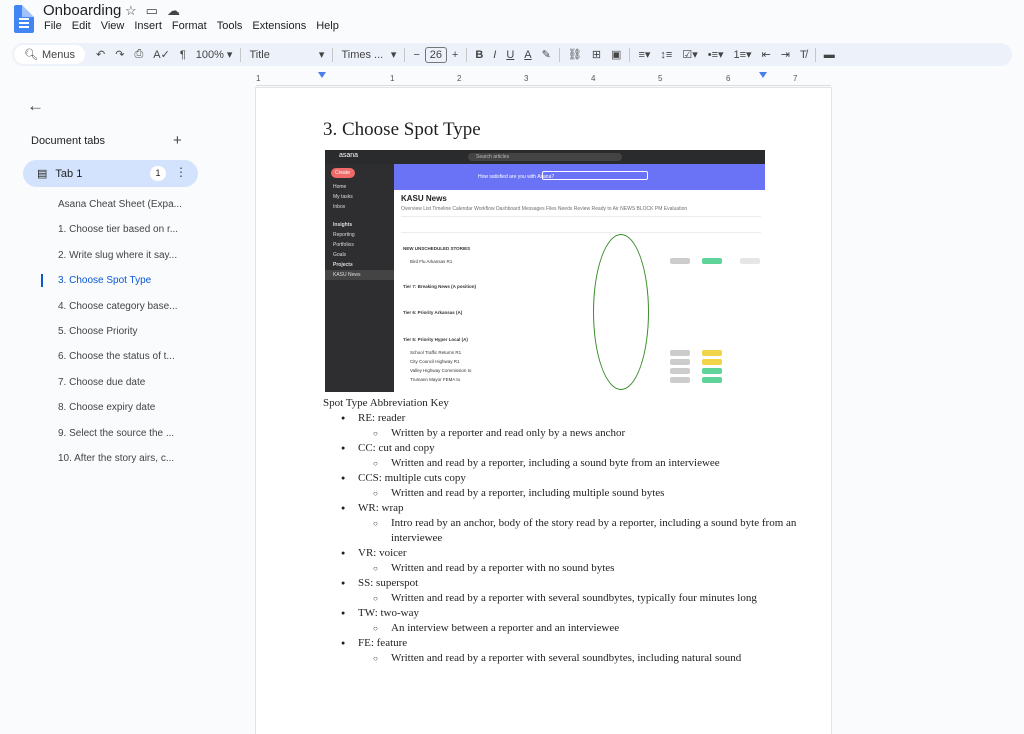  Describe the element at coordinates (766, 54) in the screenshot. I see `decrease-indent-icon: ⇤` at that location.